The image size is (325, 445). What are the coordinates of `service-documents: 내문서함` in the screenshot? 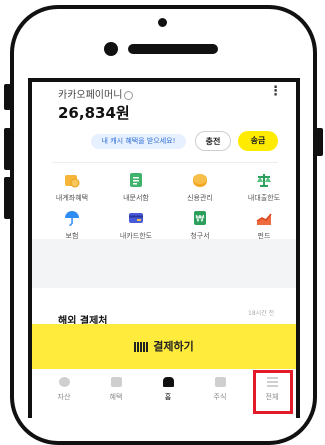 It's located at (136, 187).